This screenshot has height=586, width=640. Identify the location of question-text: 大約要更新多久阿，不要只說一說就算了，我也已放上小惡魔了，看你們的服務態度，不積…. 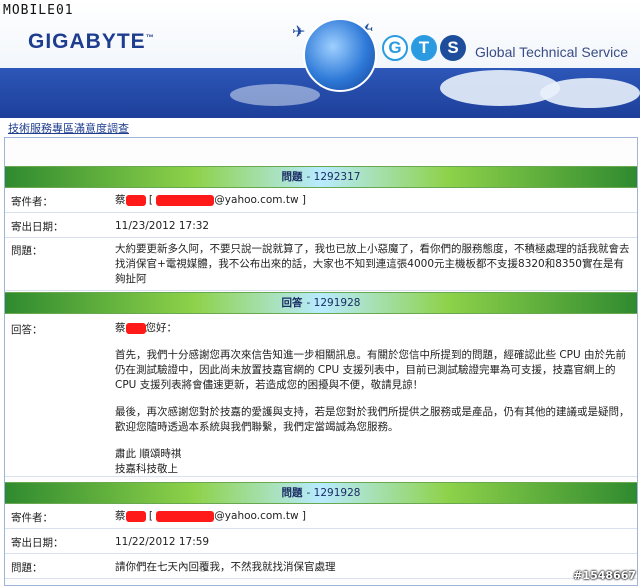
(372, 264).